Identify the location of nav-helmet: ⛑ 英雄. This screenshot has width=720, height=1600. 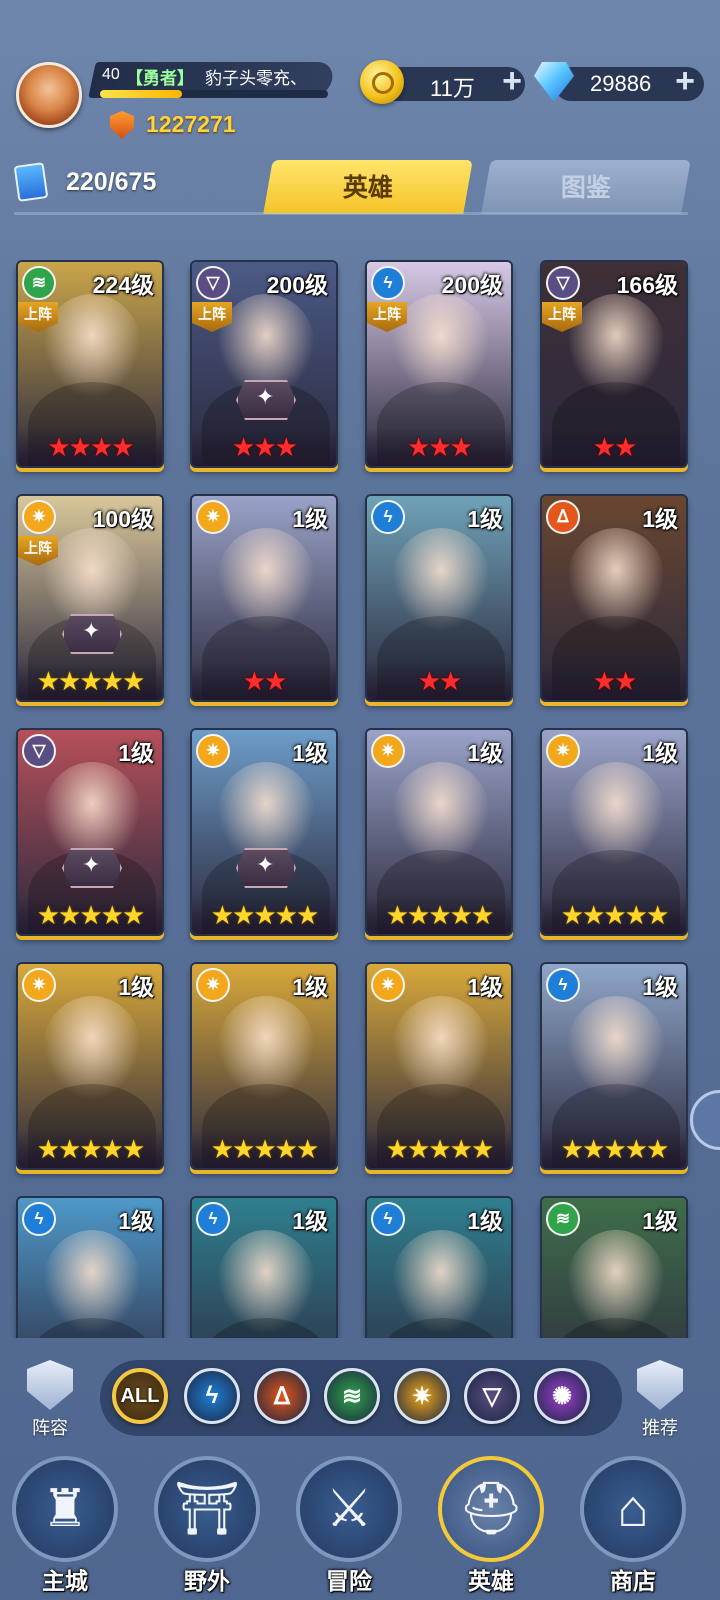
(491, 1525).